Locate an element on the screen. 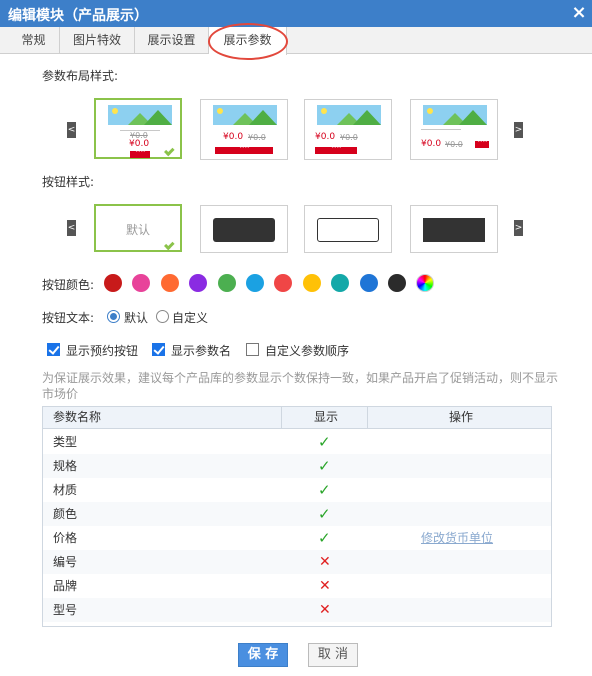 The width and height of the screenshot is (592, 676). param-name: 材质 is located at coordinates (65, 490).